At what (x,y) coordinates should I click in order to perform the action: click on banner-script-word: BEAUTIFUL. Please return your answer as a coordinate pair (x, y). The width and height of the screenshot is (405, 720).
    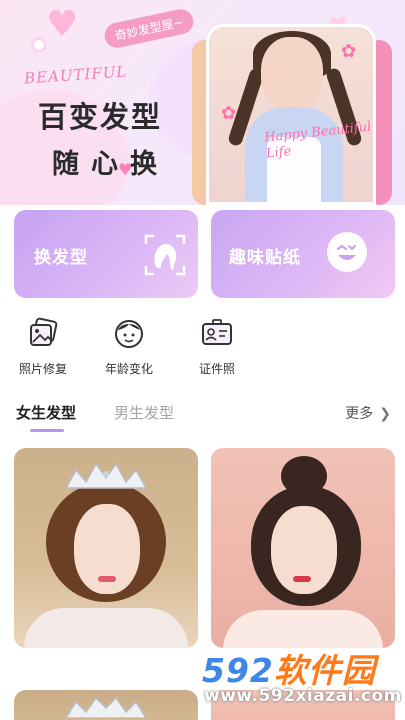
    Looking at the image, I should click on (75, 75).